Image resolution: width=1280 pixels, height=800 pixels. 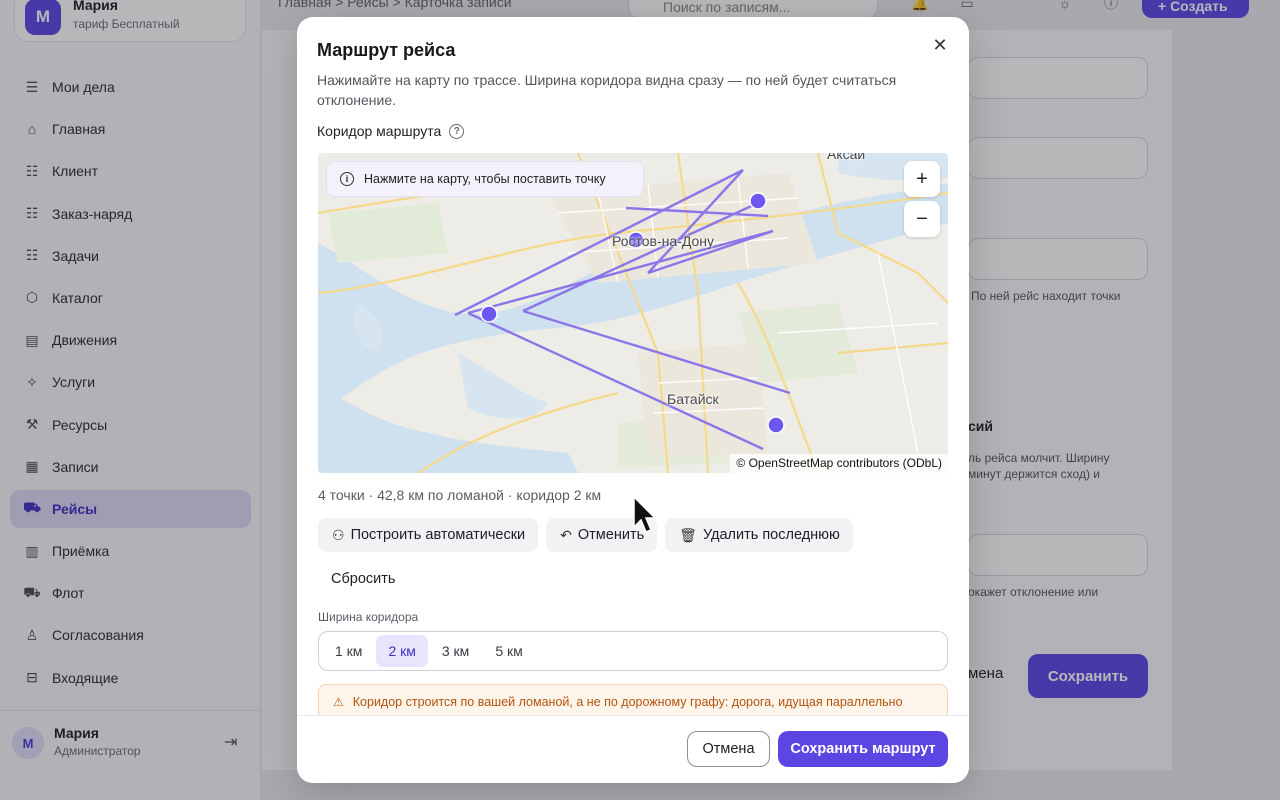 I want to click on delete-last-button: 🗑 Удалить последнюю, so click(x=759, y=535).